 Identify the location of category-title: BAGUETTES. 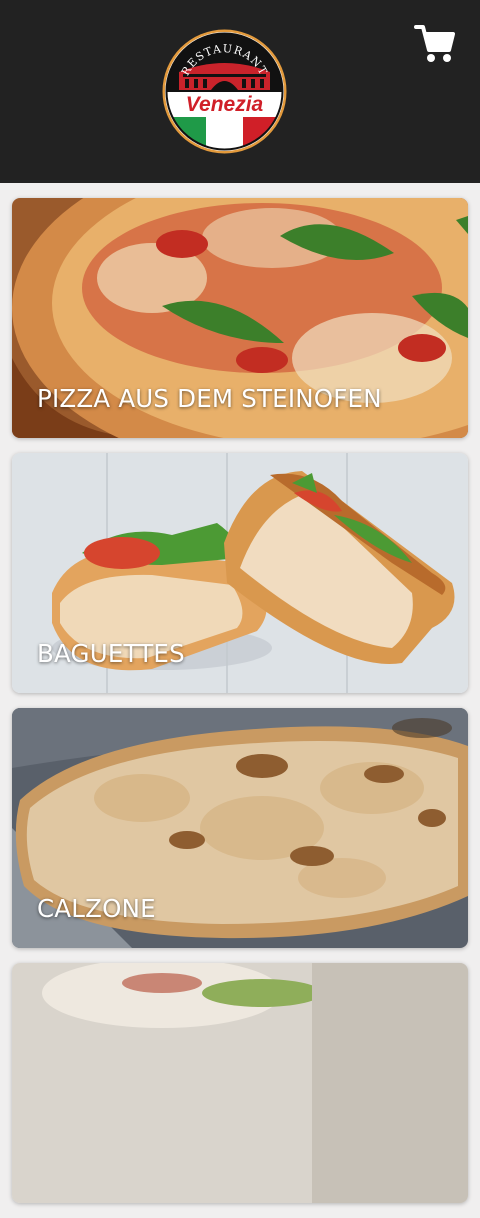
(111, 653).